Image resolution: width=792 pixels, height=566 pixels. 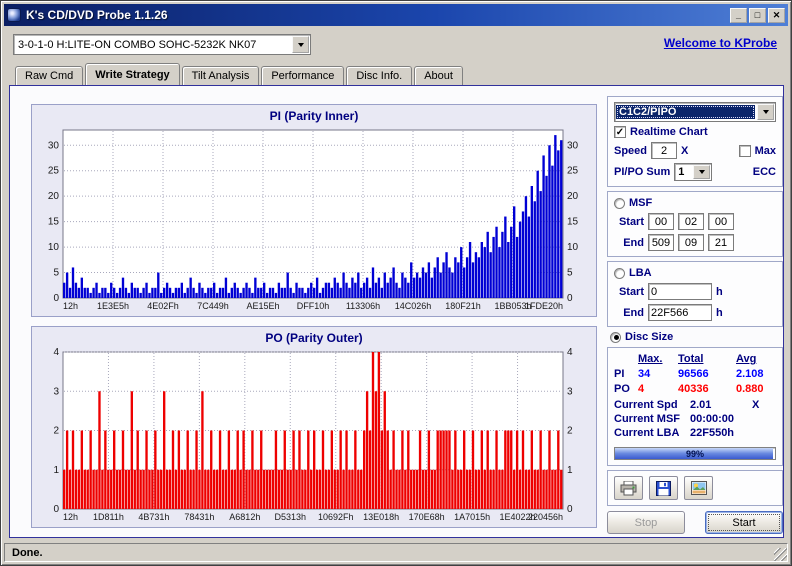 What do you see at coordinates (661, 242) in the screenshot?
I see `msf-end-min-field` at bounding box center [661, 242].